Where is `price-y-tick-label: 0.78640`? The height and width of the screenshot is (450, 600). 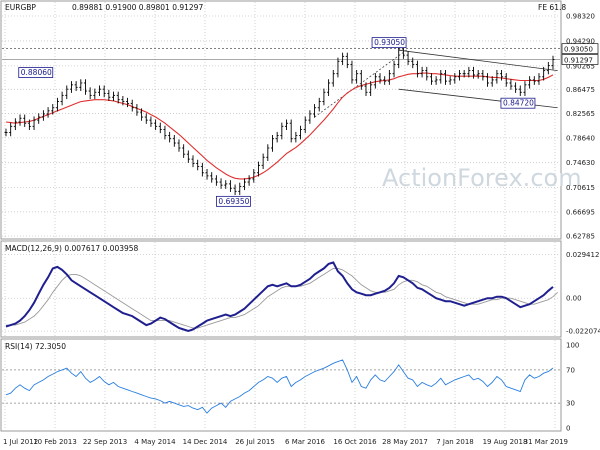
price-y-tick-label: 0.78640 is located at coordinates (580, 138).